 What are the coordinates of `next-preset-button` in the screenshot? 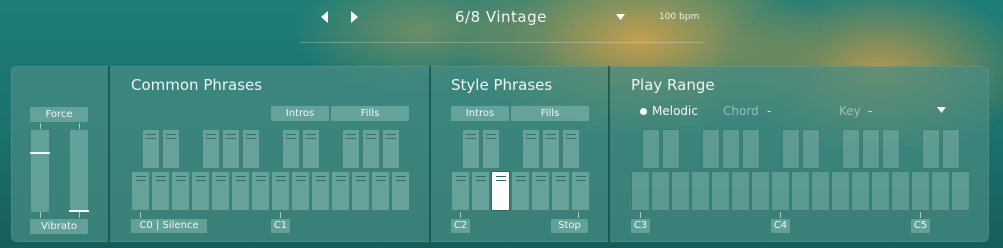 It's located at (354, 17).